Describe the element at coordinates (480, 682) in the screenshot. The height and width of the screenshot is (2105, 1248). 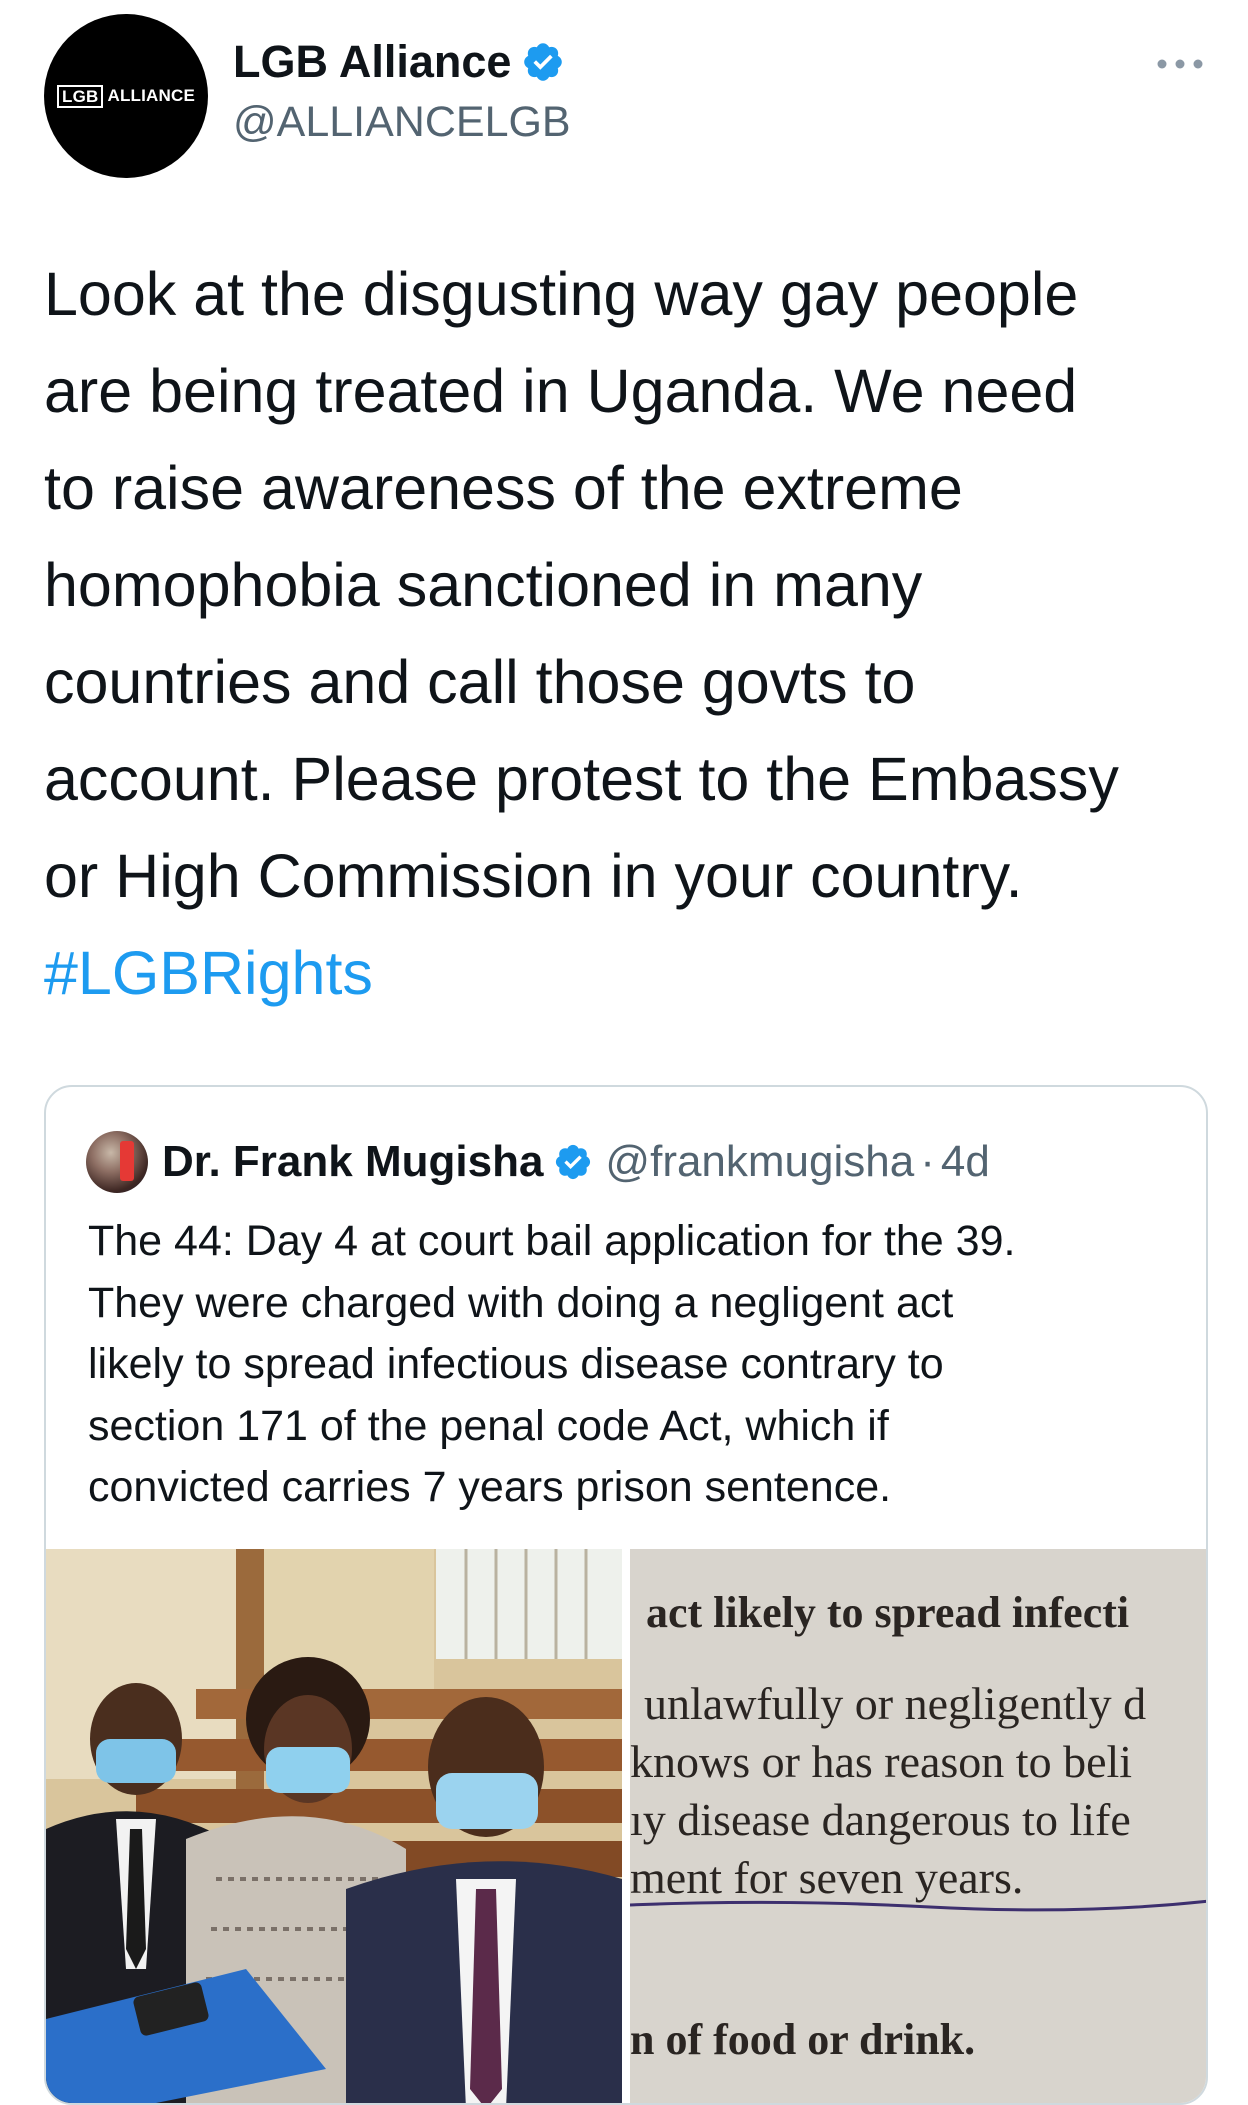
I see `tweet-text-line: countries and call those govts to` at that location.